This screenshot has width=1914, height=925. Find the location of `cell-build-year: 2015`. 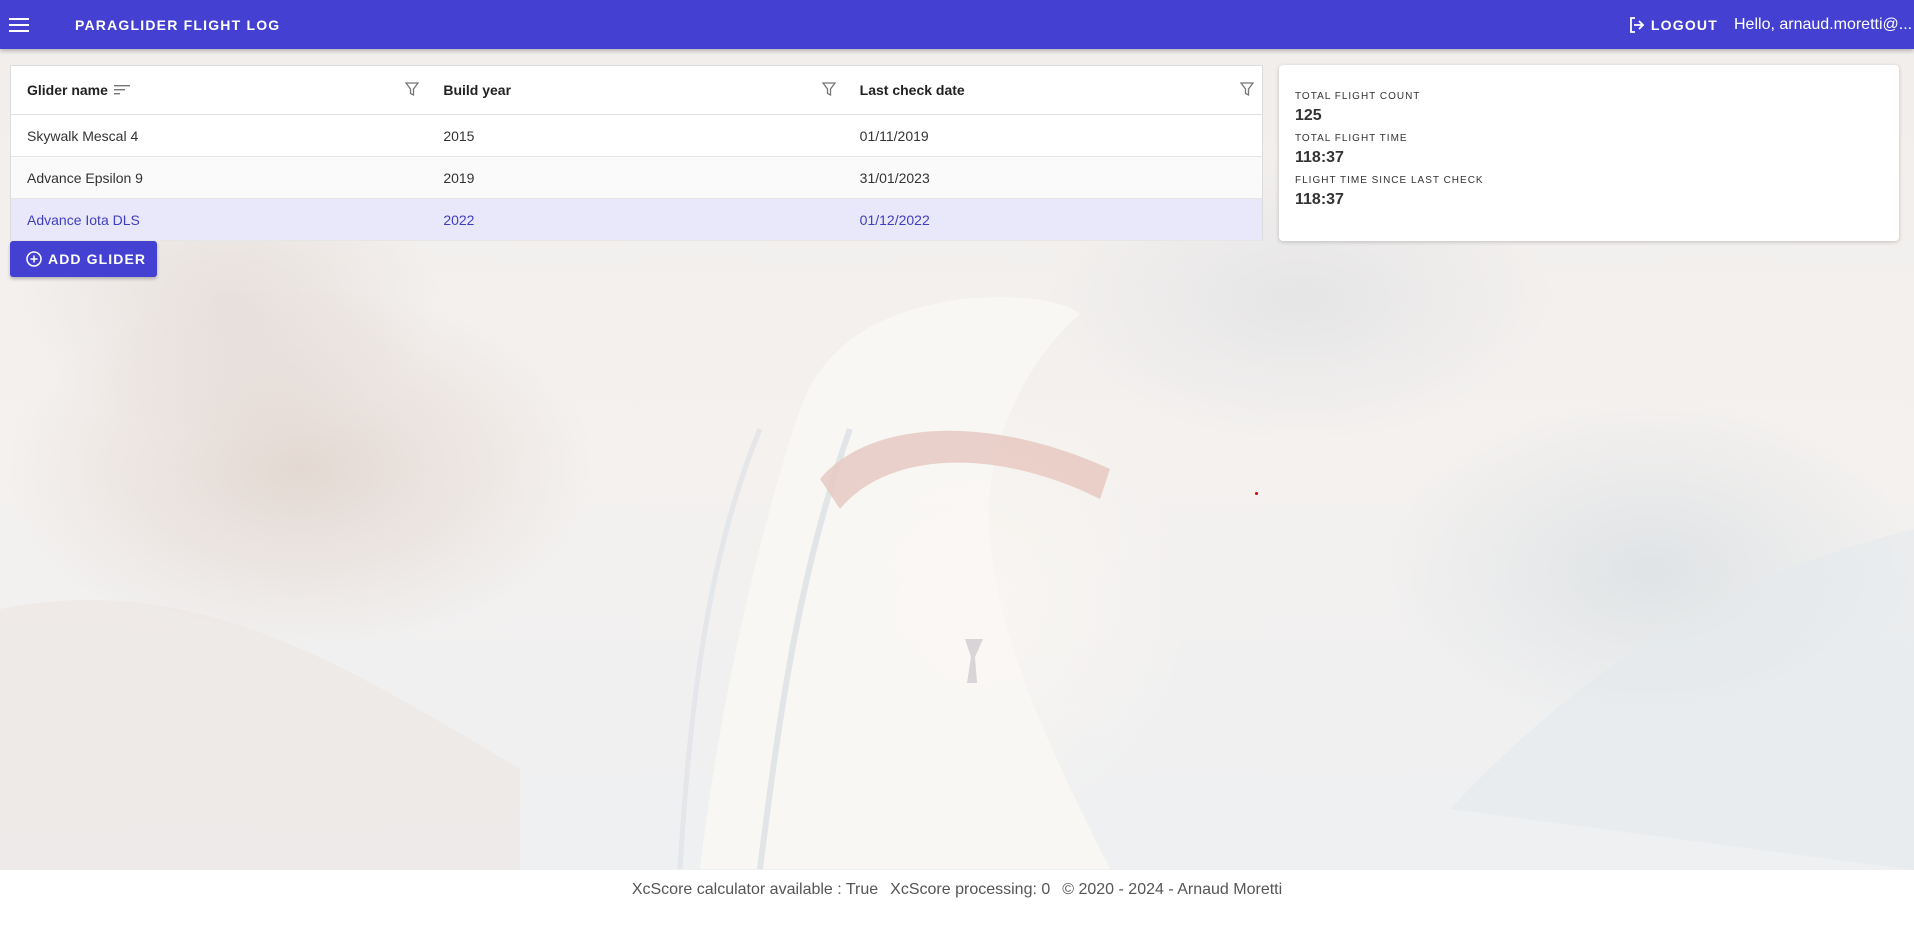

cell-build-year: 2015 is located at coordinates (459, 135).